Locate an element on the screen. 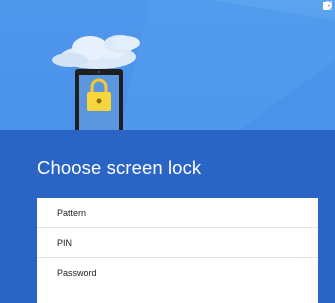  option-label: PIN is located at coordinates (65, 242).